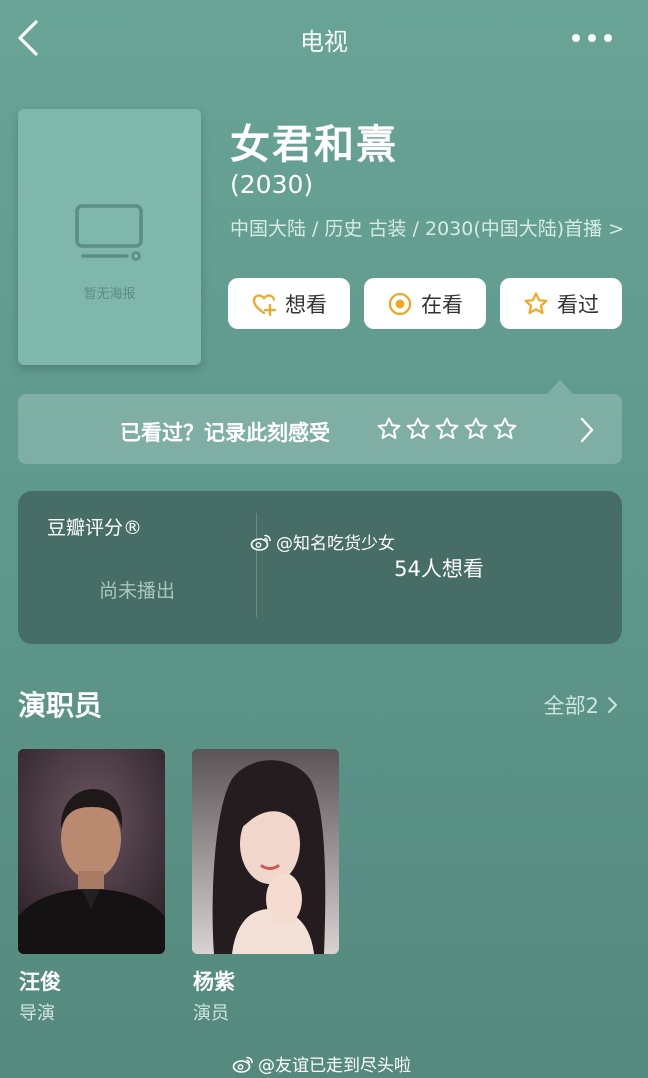 The height and width of the screenshot is (1078, 648). I want to click on watermark-text: @友谊已走到尽头啦, so click(334, 1066).